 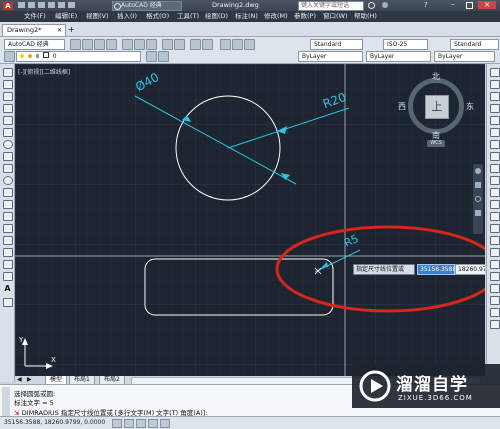 I want to click on workspace-dropdown: AutoCAD 经典, so click(x=34, y=44).